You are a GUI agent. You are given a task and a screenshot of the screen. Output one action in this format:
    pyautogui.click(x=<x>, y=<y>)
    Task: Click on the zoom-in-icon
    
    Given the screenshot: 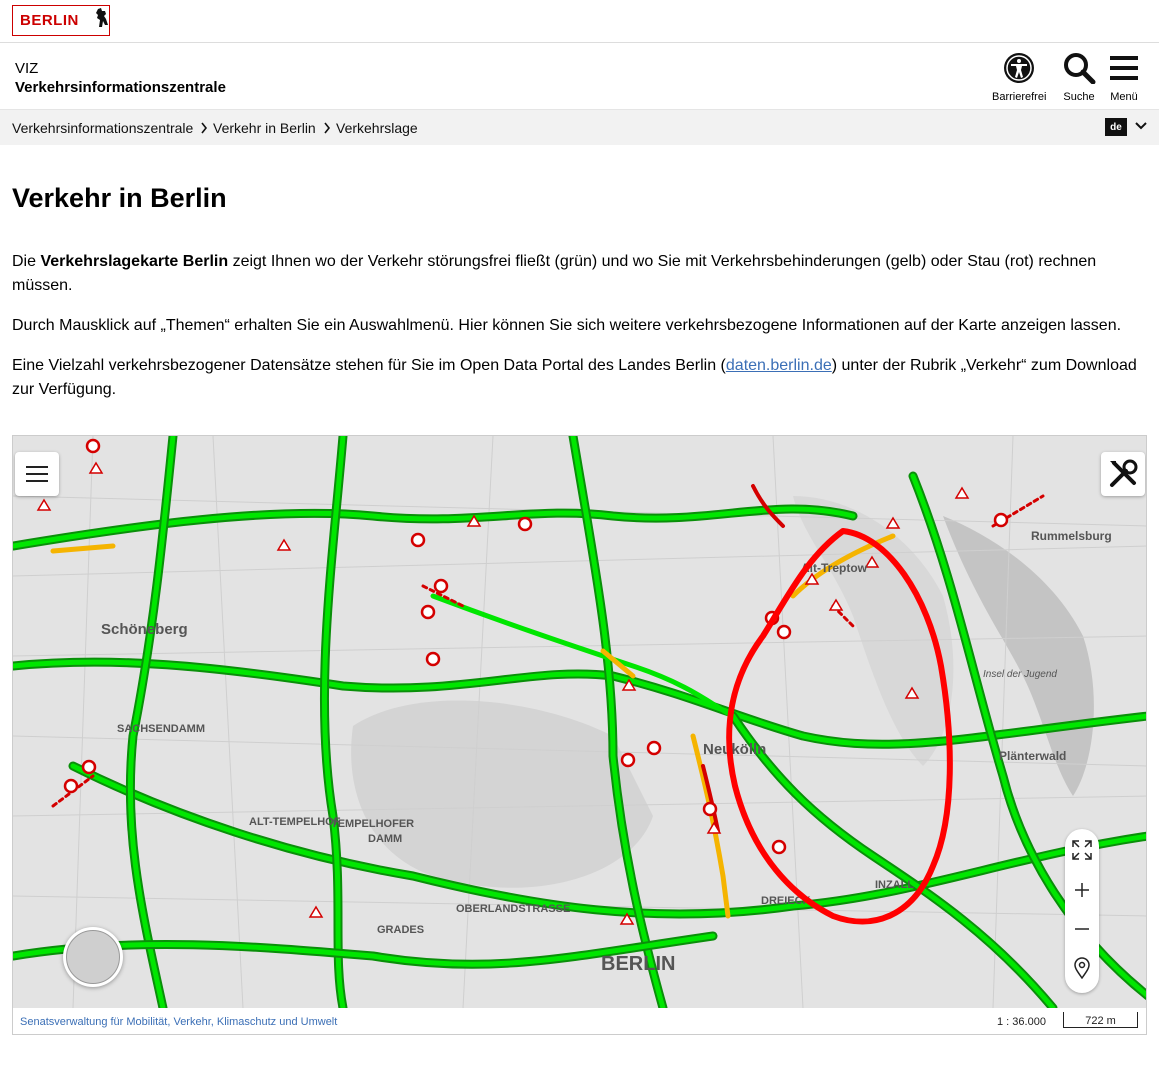 What is the action you would take?
    pyautogui.click(x=1082, y=890)
    